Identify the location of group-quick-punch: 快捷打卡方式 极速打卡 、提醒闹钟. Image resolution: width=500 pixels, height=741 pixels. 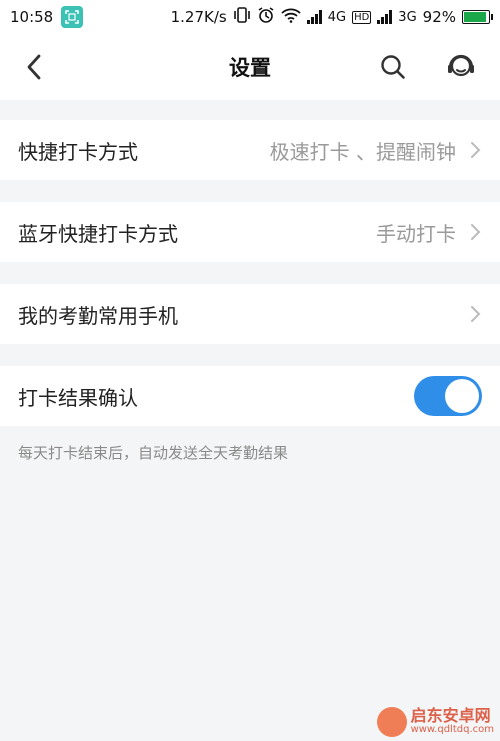
(250, 150).